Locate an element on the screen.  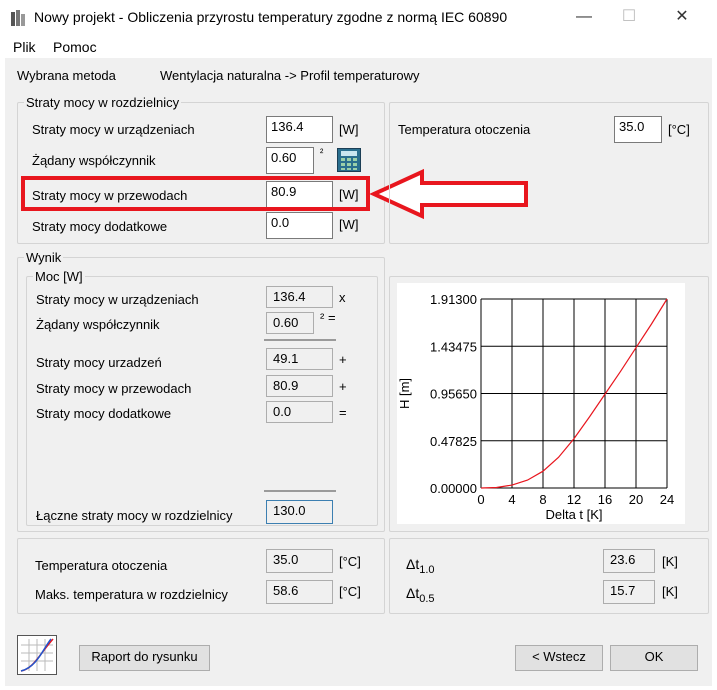
temps-ambient-unit: [°C] is located at coordinates (350, 561).